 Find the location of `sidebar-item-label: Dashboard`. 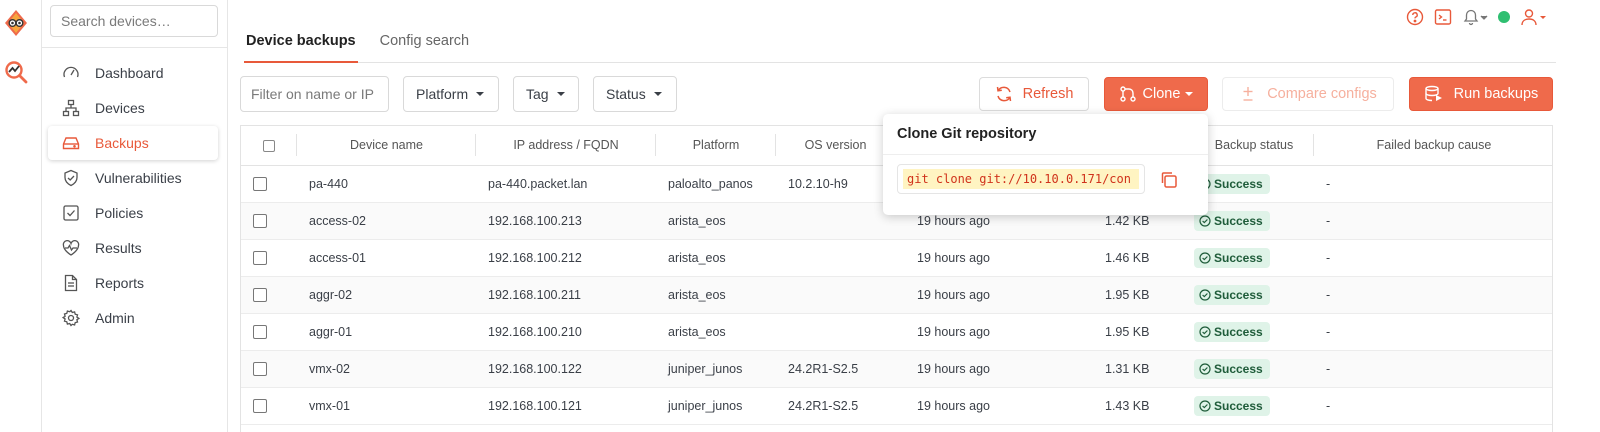

sidebar-item-label: Dashboard is located at coordinates (129, 73).